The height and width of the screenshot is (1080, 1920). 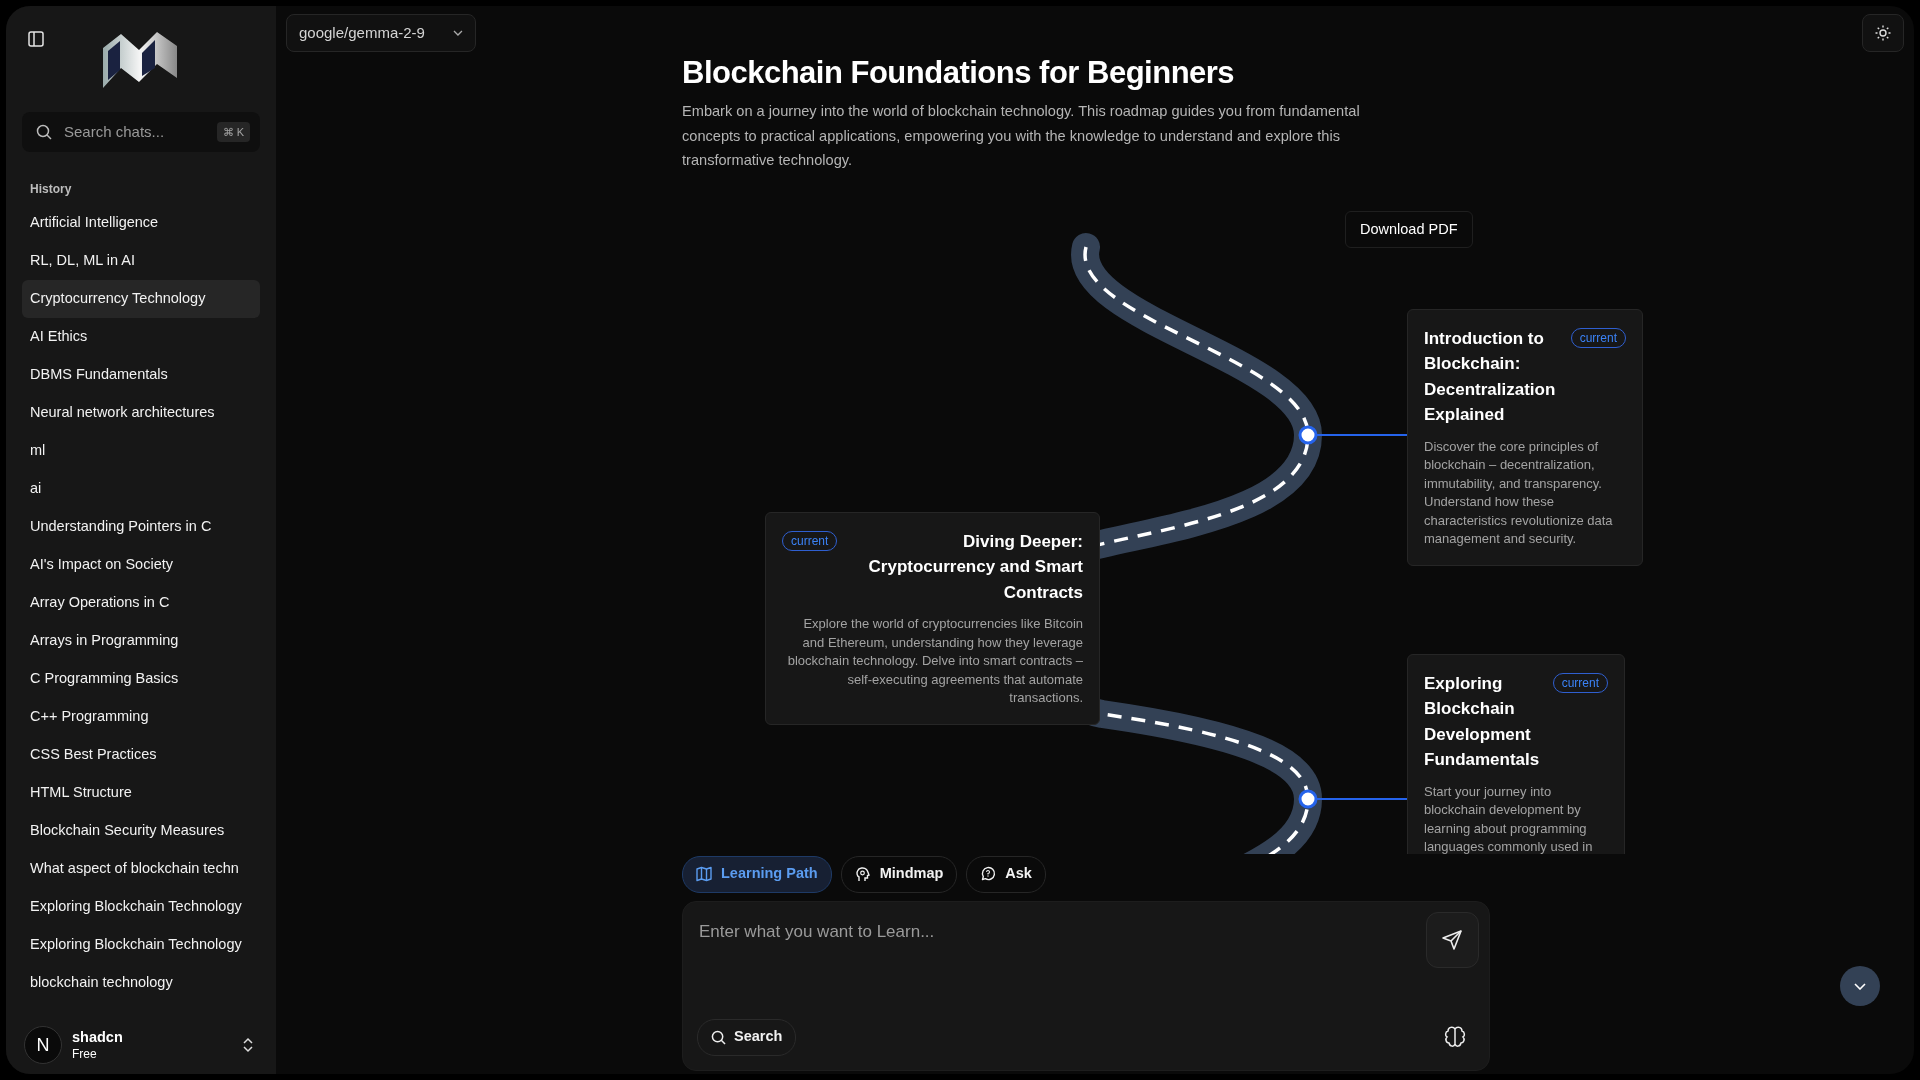 I want to click on milestone-description: Discover the core principles of blockchain – decentralization, immutability, and transparency. Understand how these characteristics revolutionize data management and security., so click(x=1519, y=493).